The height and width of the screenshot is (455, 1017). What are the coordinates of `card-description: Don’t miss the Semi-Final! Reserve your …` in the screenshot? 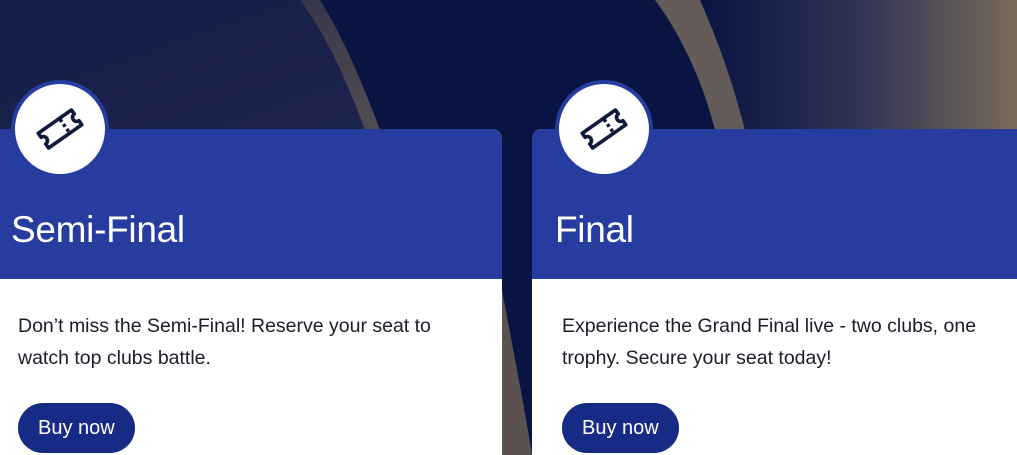 It's located at (224, 342).